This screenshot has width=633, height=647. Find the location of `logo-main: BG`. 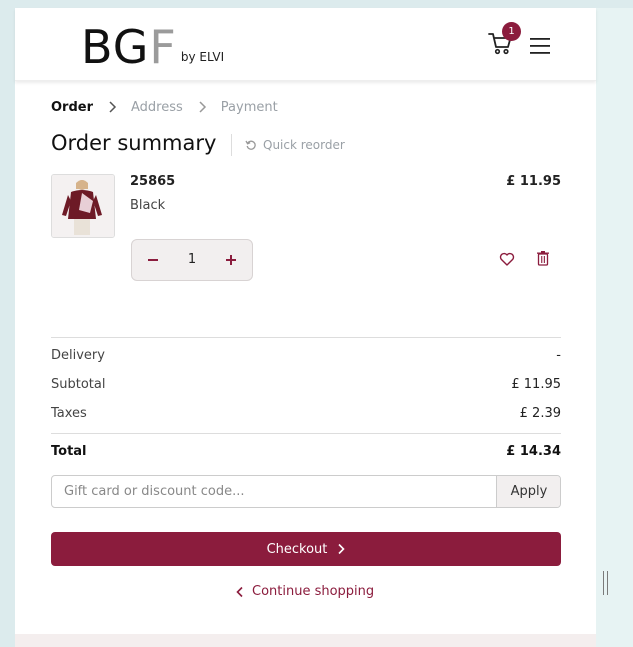

logo-main: BG is located at coordinates (115, 47).